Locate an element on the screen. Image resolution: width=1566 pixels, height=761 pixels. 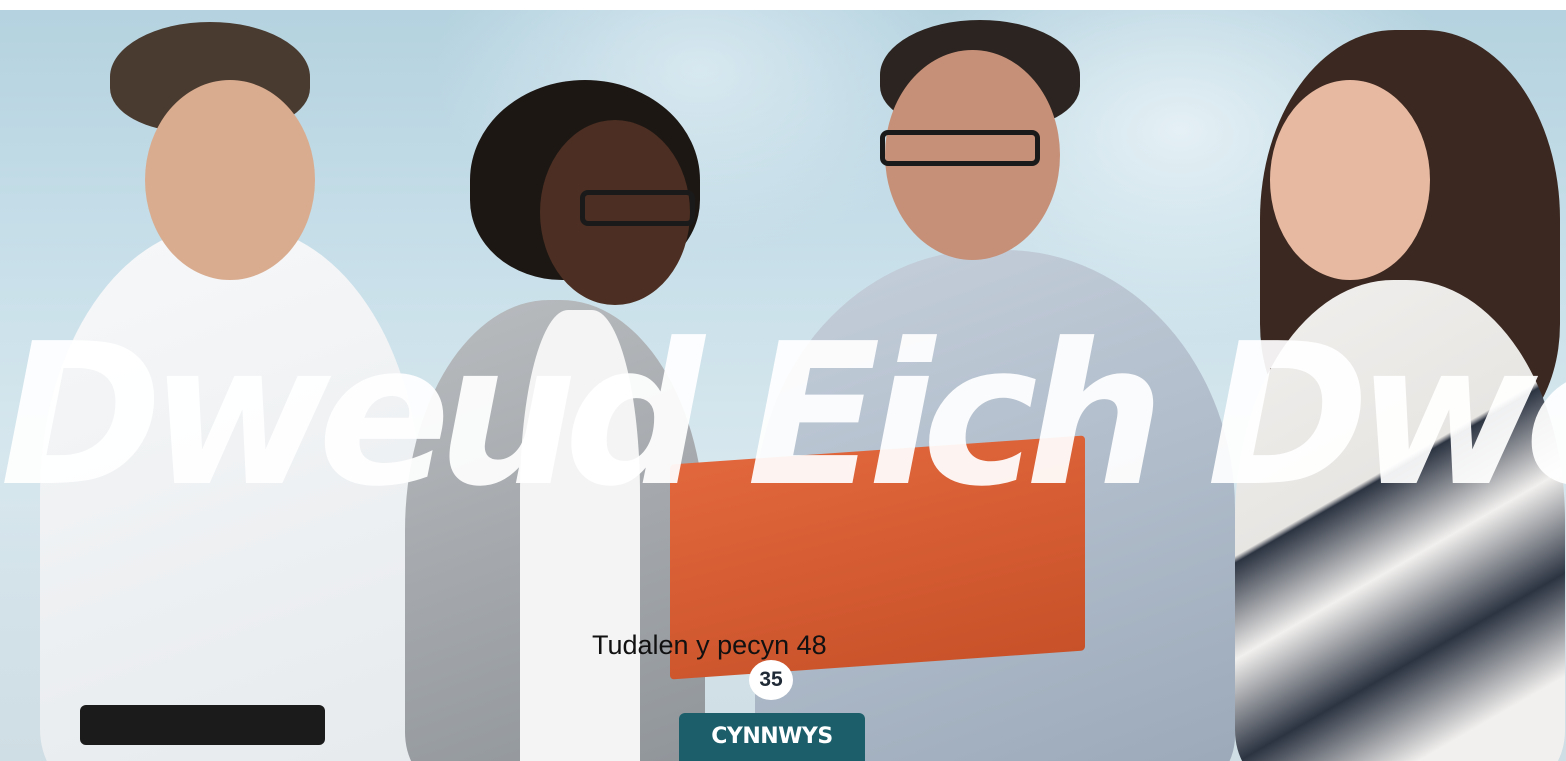
person-1-head is located at coordinates (230, 180).